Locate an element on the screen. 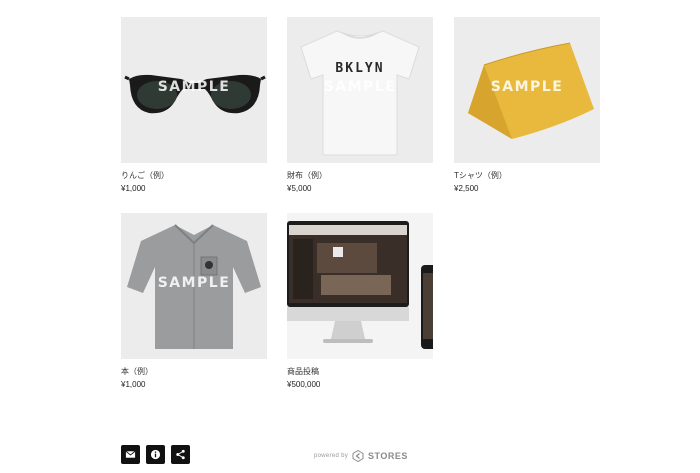 The height and width of the screenshot is (473, 700). share-icon is located at coordinates (180, 454).